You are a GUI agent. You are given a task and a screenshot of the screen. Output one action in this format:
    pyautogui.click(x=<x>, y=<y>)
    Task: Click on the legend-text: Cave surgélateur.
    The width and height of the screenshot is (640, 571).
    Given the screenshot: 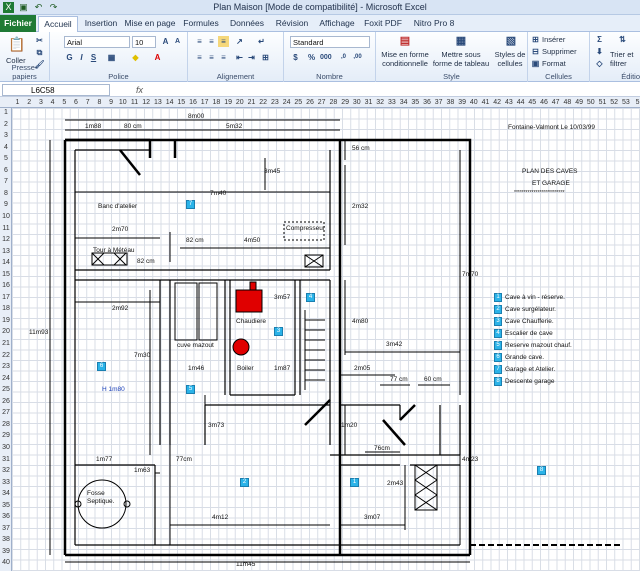 What is the action you would take?
    pyautogui.click(x=530, y=310)
    